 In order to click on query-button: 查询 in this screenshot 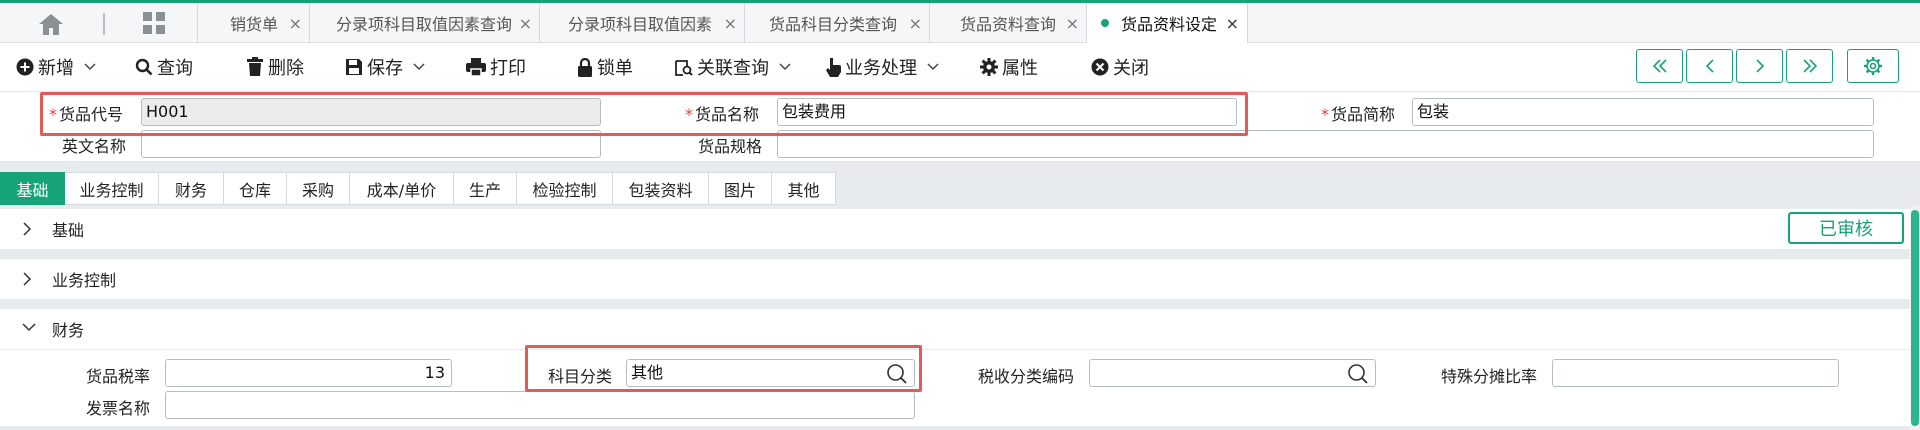, I will do `click(164, 67)`.